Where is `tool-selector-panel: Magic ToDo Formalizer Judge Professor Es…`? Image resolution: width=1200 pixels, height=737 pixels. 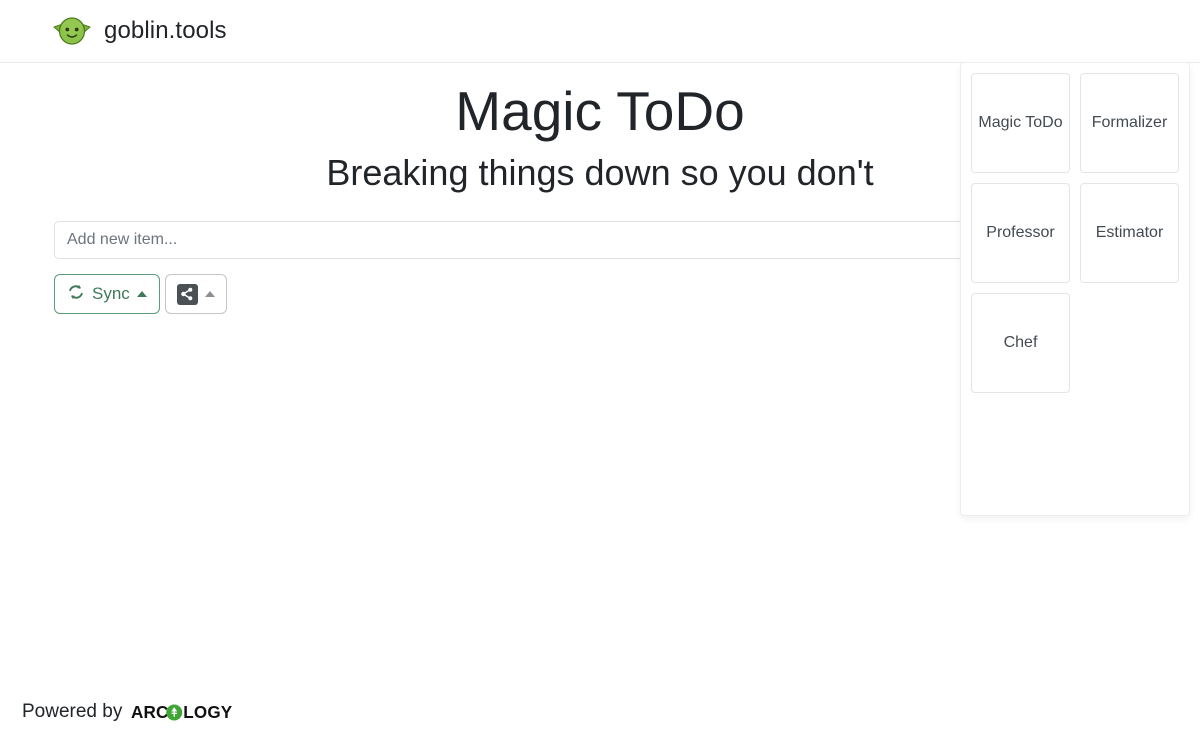
tool-selector-panel: Magic ToDo Formalizer Judge Professor Es… is located at coordinates (1075, 289).